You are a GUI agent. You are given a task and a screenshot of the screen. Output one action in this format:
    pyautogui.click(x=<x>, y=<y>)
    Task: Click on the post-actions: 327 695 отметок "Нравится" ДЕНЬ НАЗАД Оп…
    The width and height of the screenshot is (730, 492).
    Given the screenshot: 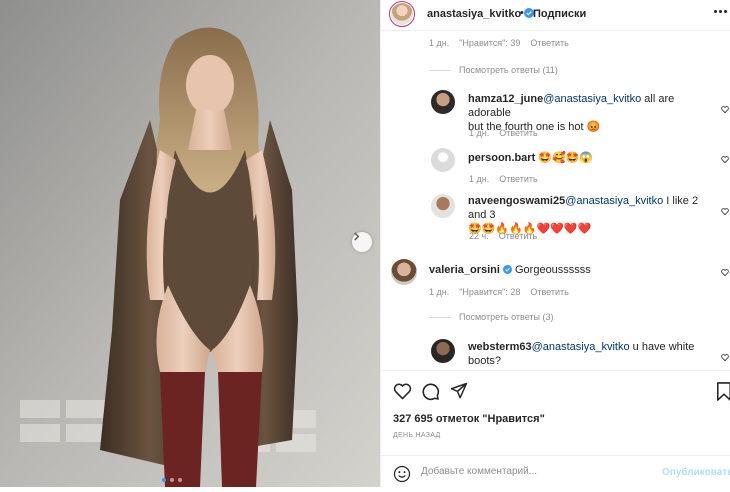 What is the action you would take?
    pyautogui.click(x=555, y=426)
    